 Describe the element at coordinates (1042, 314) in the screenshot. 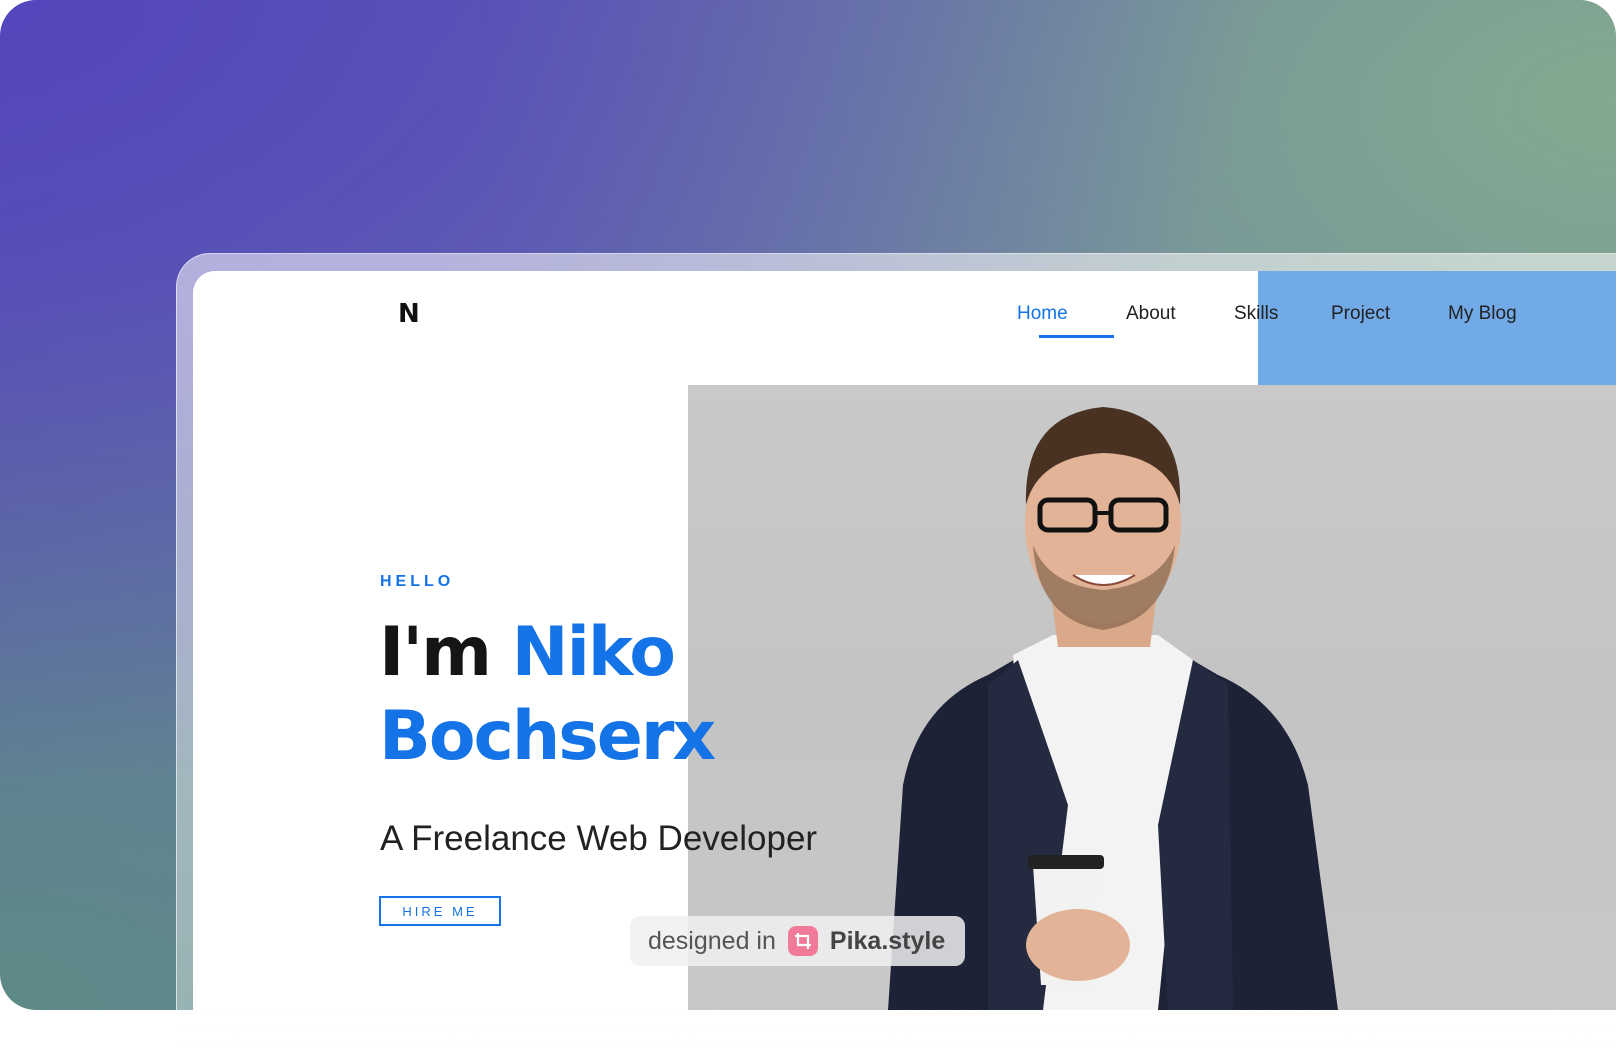

I see `nav-item-home: Home` at that location.